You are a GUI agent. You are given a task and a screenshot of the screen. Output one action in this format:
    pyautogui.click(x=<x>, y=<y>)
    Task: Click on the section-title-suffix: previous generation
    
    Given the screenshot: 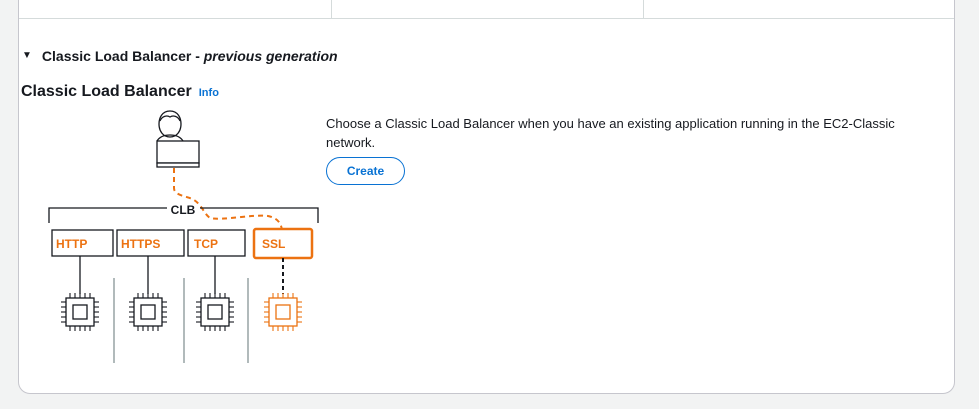 What is the action you would take?
    pyautogui.click(x=270, y=56)
    